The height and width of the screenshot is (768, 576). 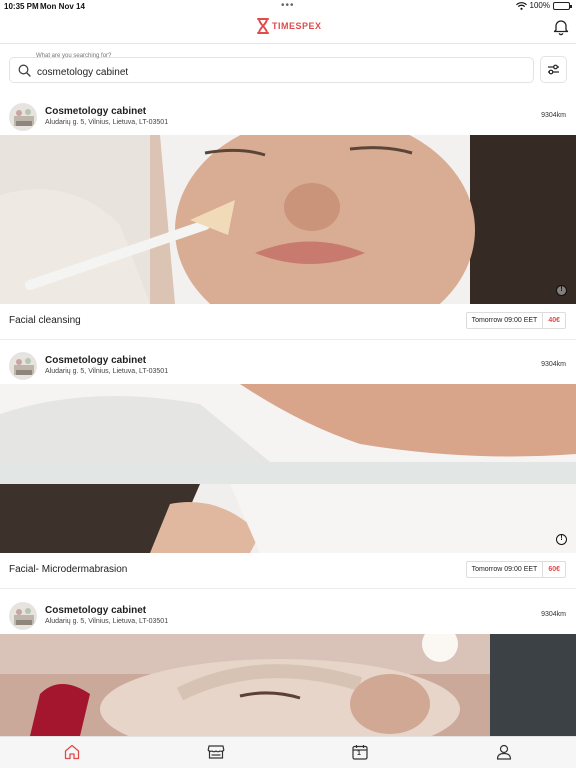 I want to click on service-name: Facial- Microdermabrasion, so click(x=68, y=569).